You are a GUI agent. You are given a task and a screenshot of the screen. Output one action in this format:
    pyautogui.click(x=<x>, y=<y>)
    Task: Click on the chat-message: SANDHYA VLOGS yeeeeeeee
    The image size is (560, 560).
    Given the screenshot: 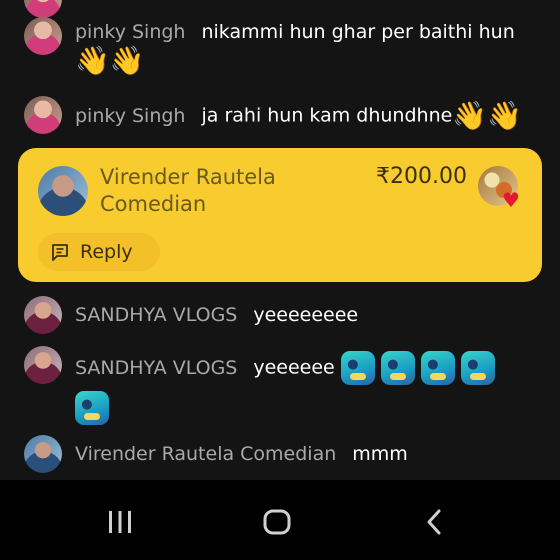 What is the action you would take?
    pyautogui.click(x=282, y=315)
    